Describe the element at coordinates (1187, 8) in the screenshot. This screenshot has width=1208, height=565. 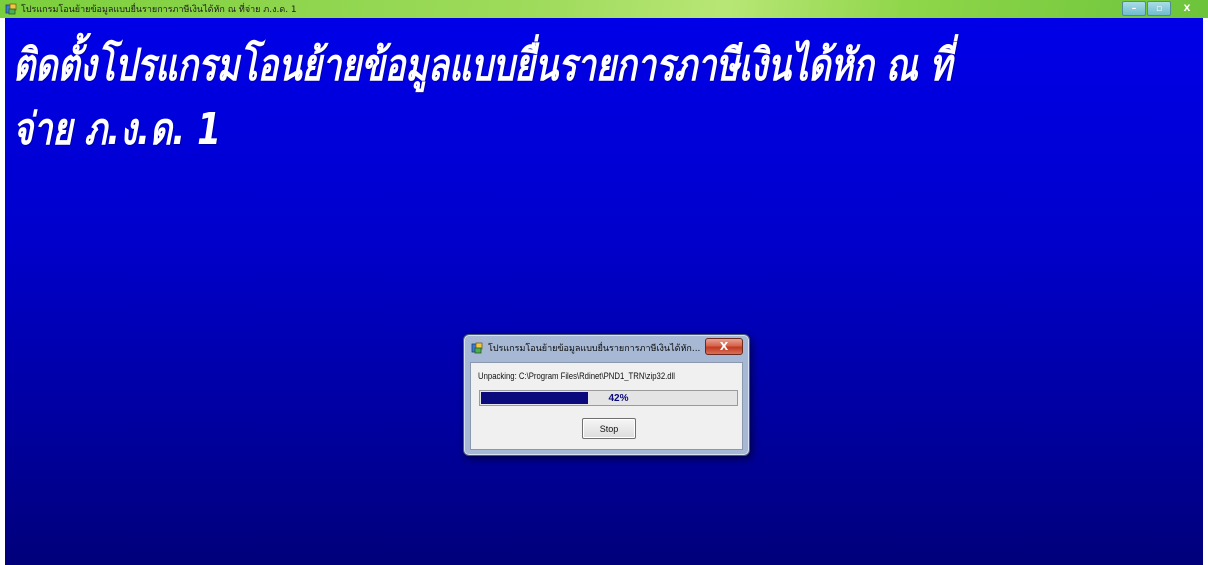
I see `close-button: X` at that location.